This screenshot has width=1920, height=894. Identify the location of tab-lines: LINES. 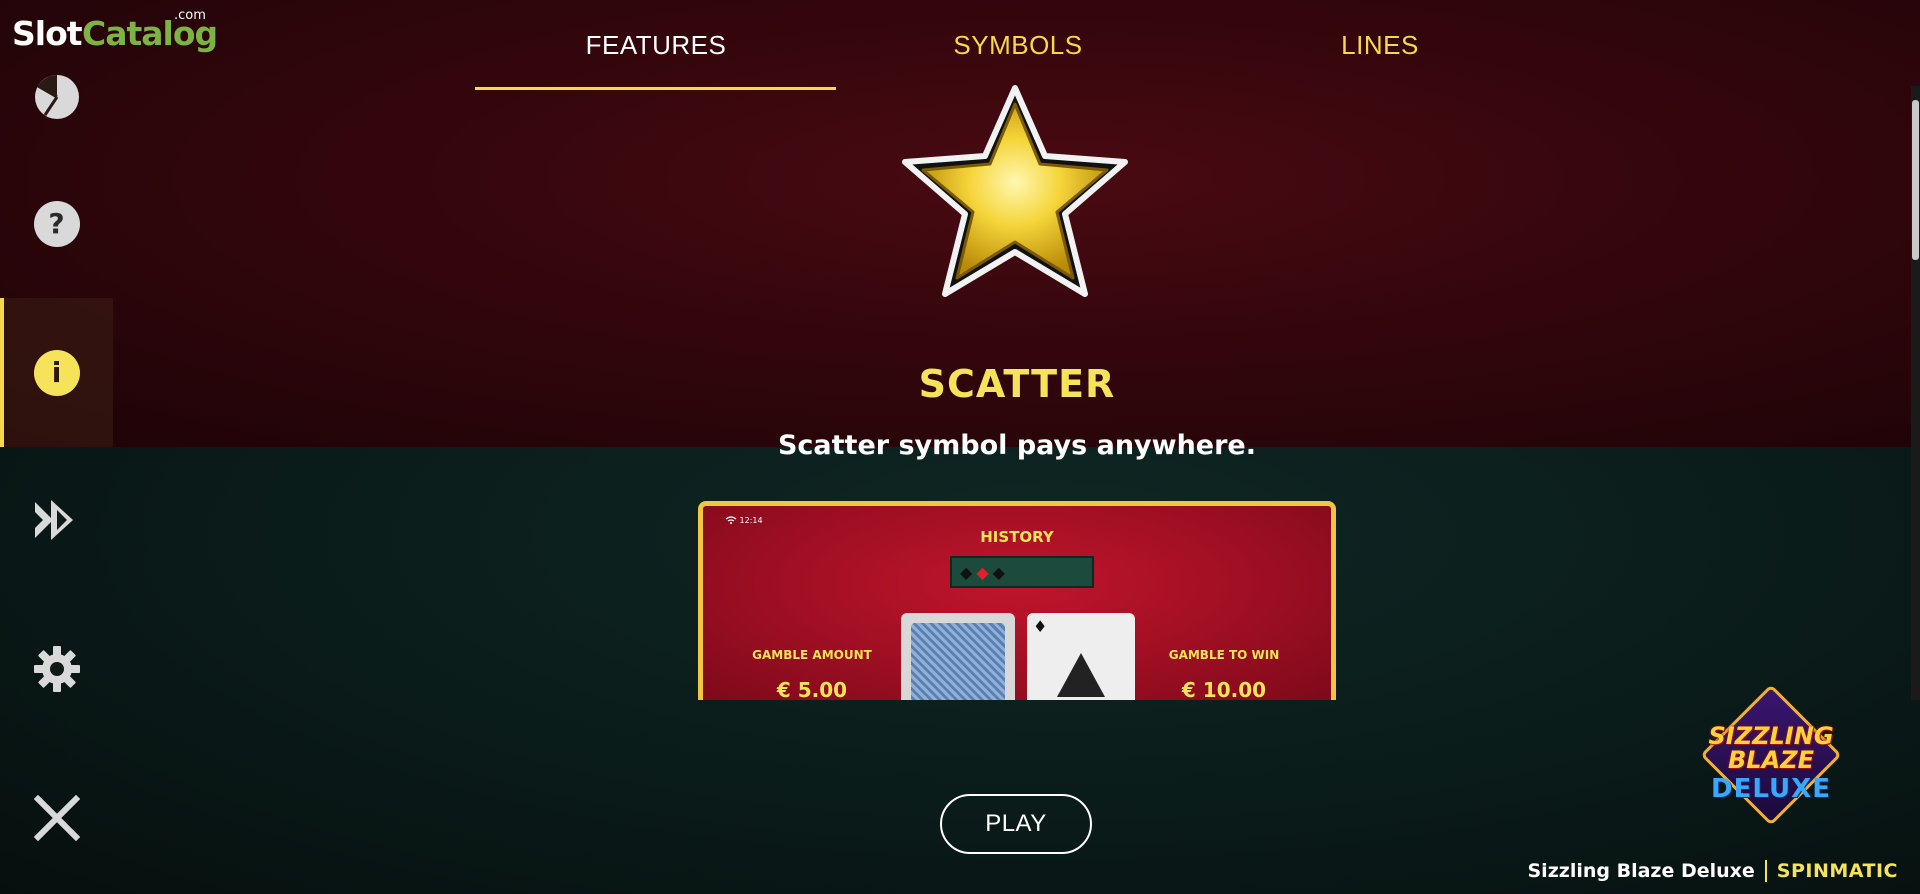
(1380, 45).